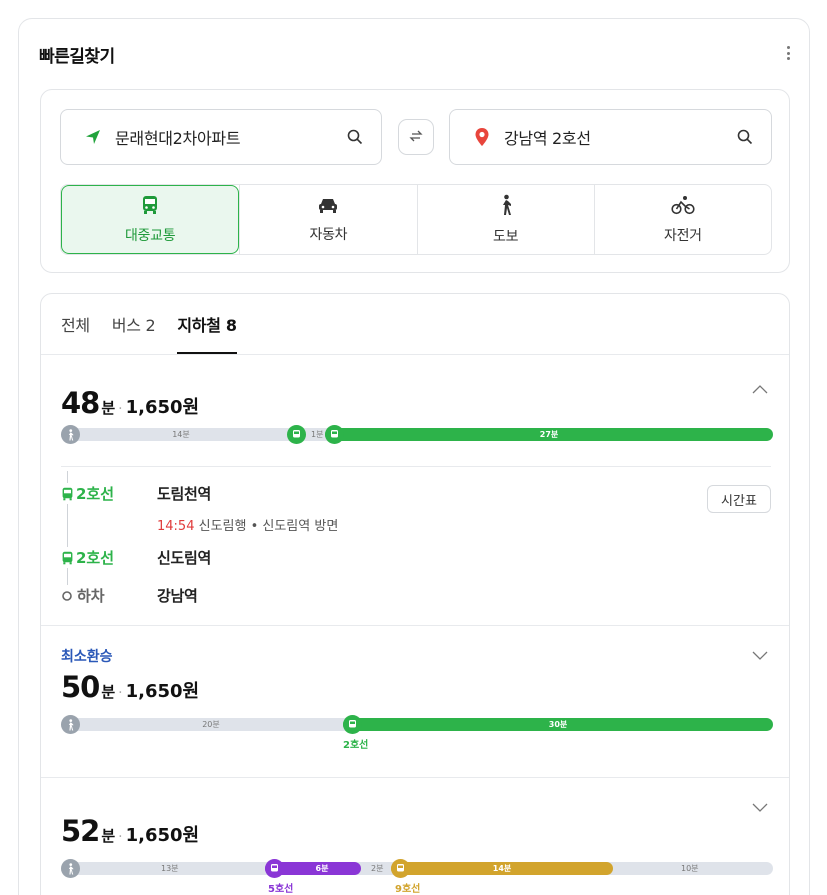  Describe the element at coordinates (93, 137) in the screenshot. I see `location-arrow-icon` at that location.